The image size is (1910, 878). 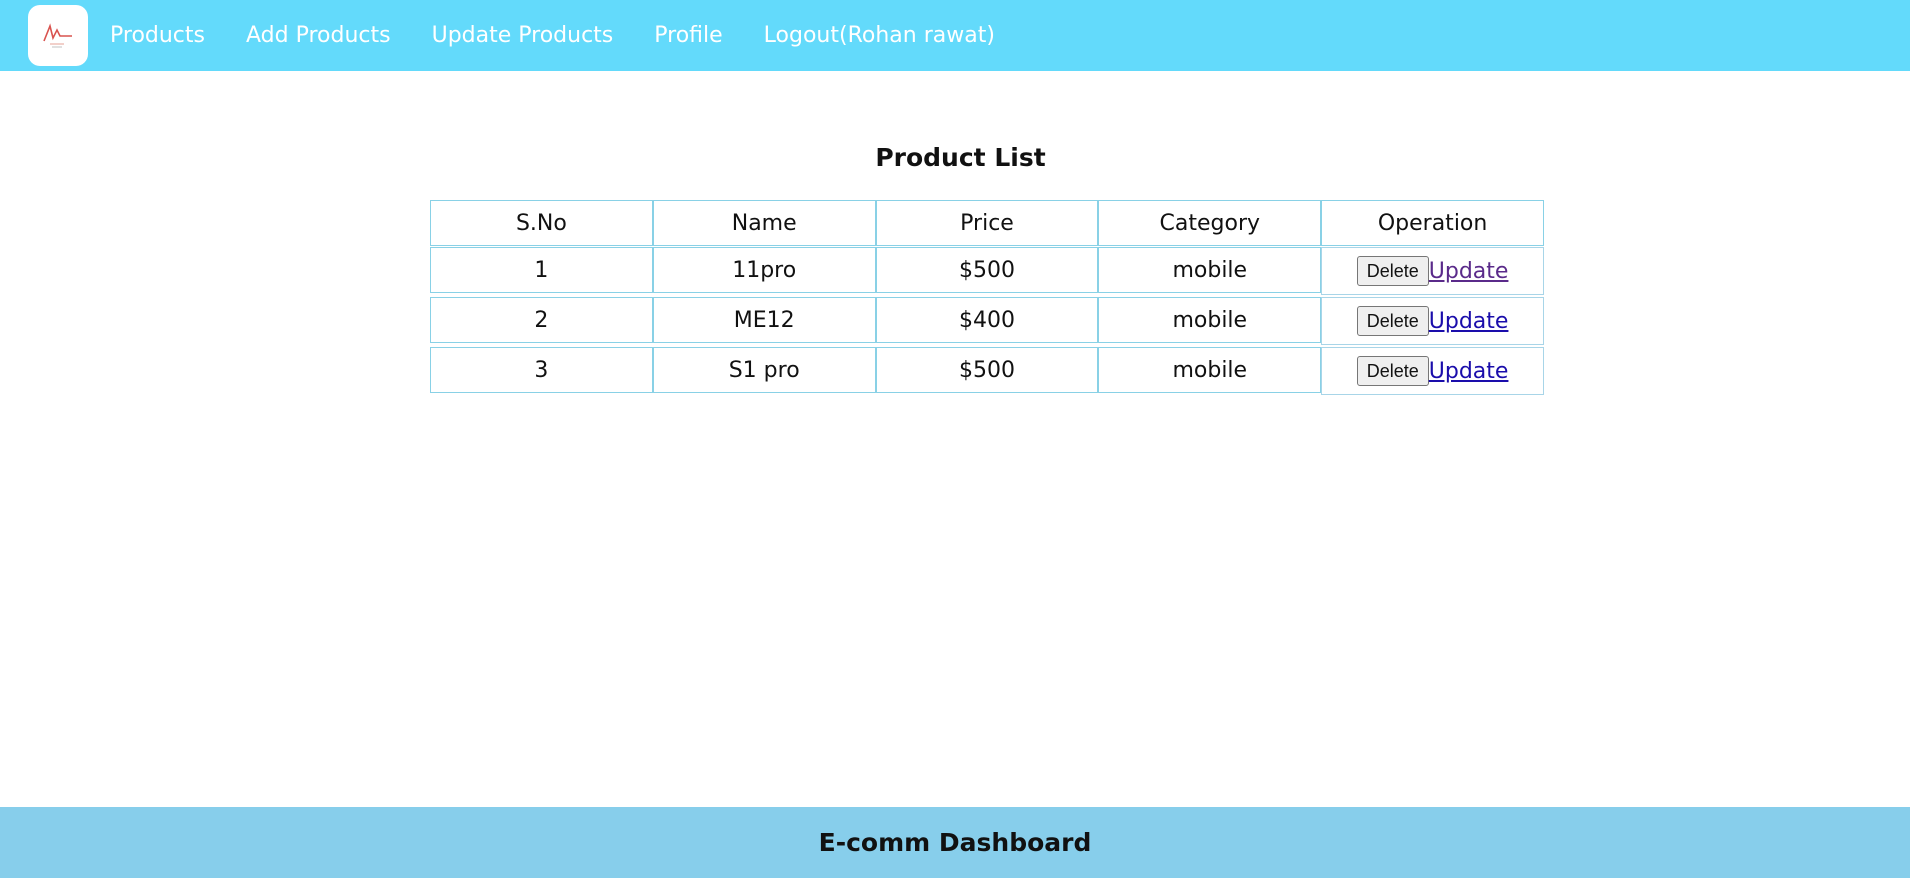 I want to click on header-category: Category, so click(x=1210, y=223).